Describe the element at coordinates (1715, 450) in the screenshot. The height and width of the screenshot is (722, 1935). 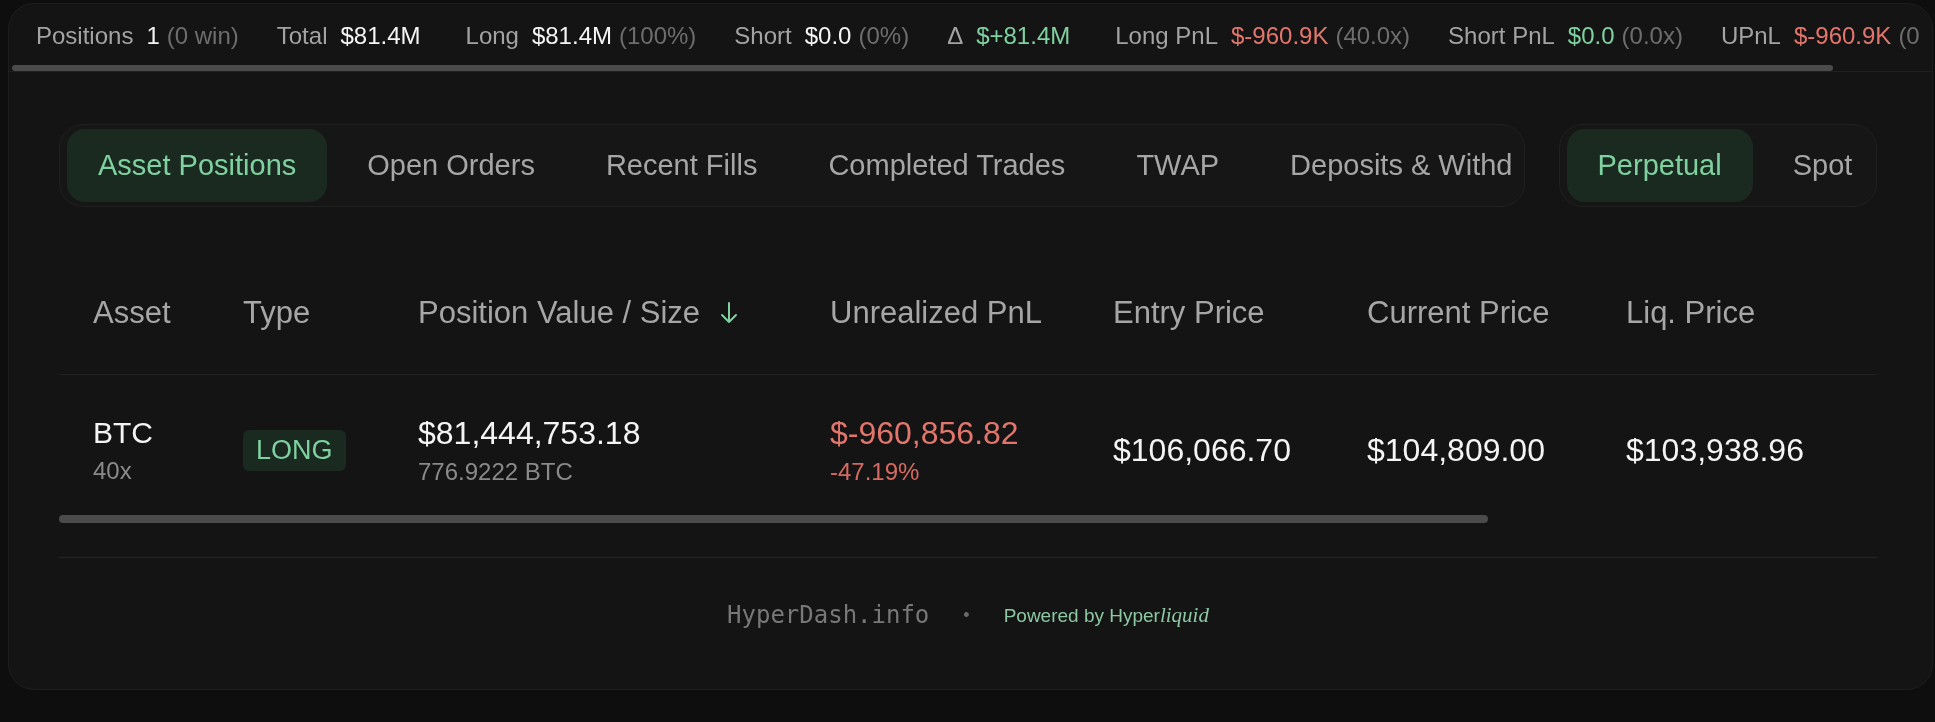
I see `liquidation-price: $103,938.96` at that location.